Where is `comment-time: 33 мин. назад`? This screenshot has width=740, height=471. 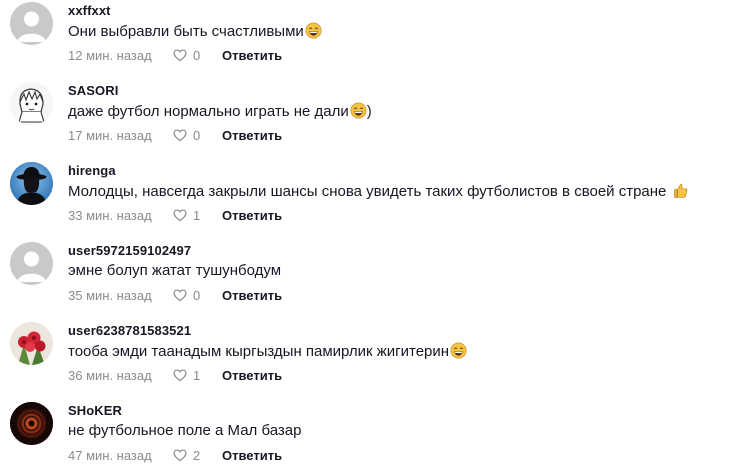
comment-time: 33 мин. назад is located at coordinates (110, 215).